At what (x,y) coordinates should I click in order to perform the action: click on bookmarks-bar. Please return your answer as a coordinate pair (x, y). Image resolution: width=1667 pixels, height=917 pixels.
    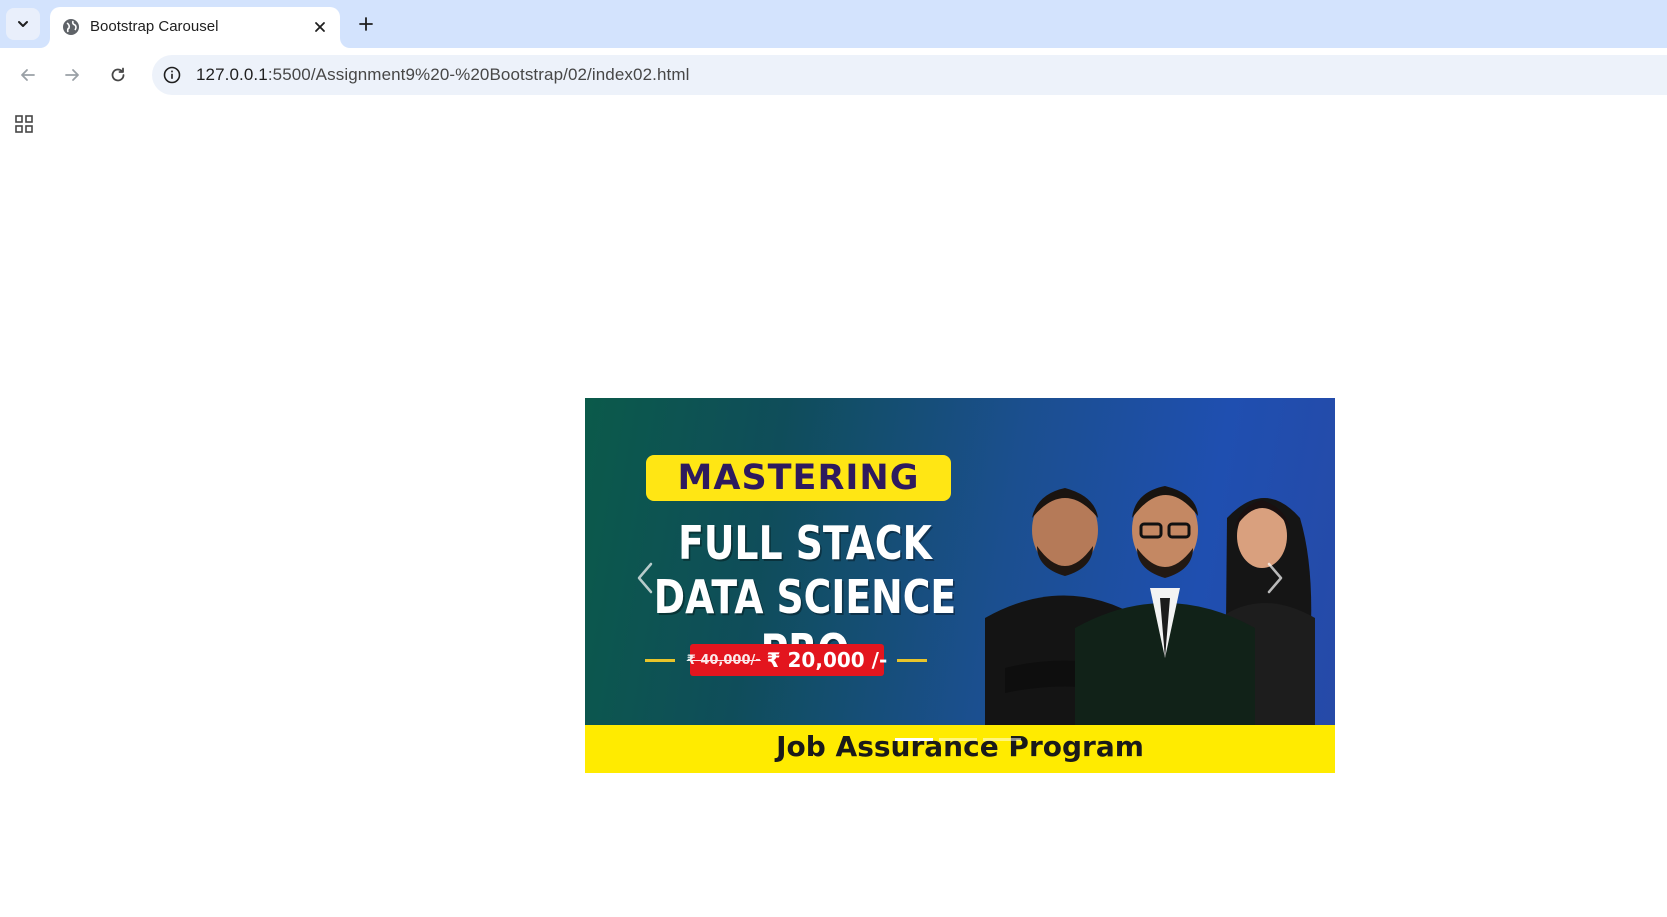
    Looking at the image, I should click on (833, 124).